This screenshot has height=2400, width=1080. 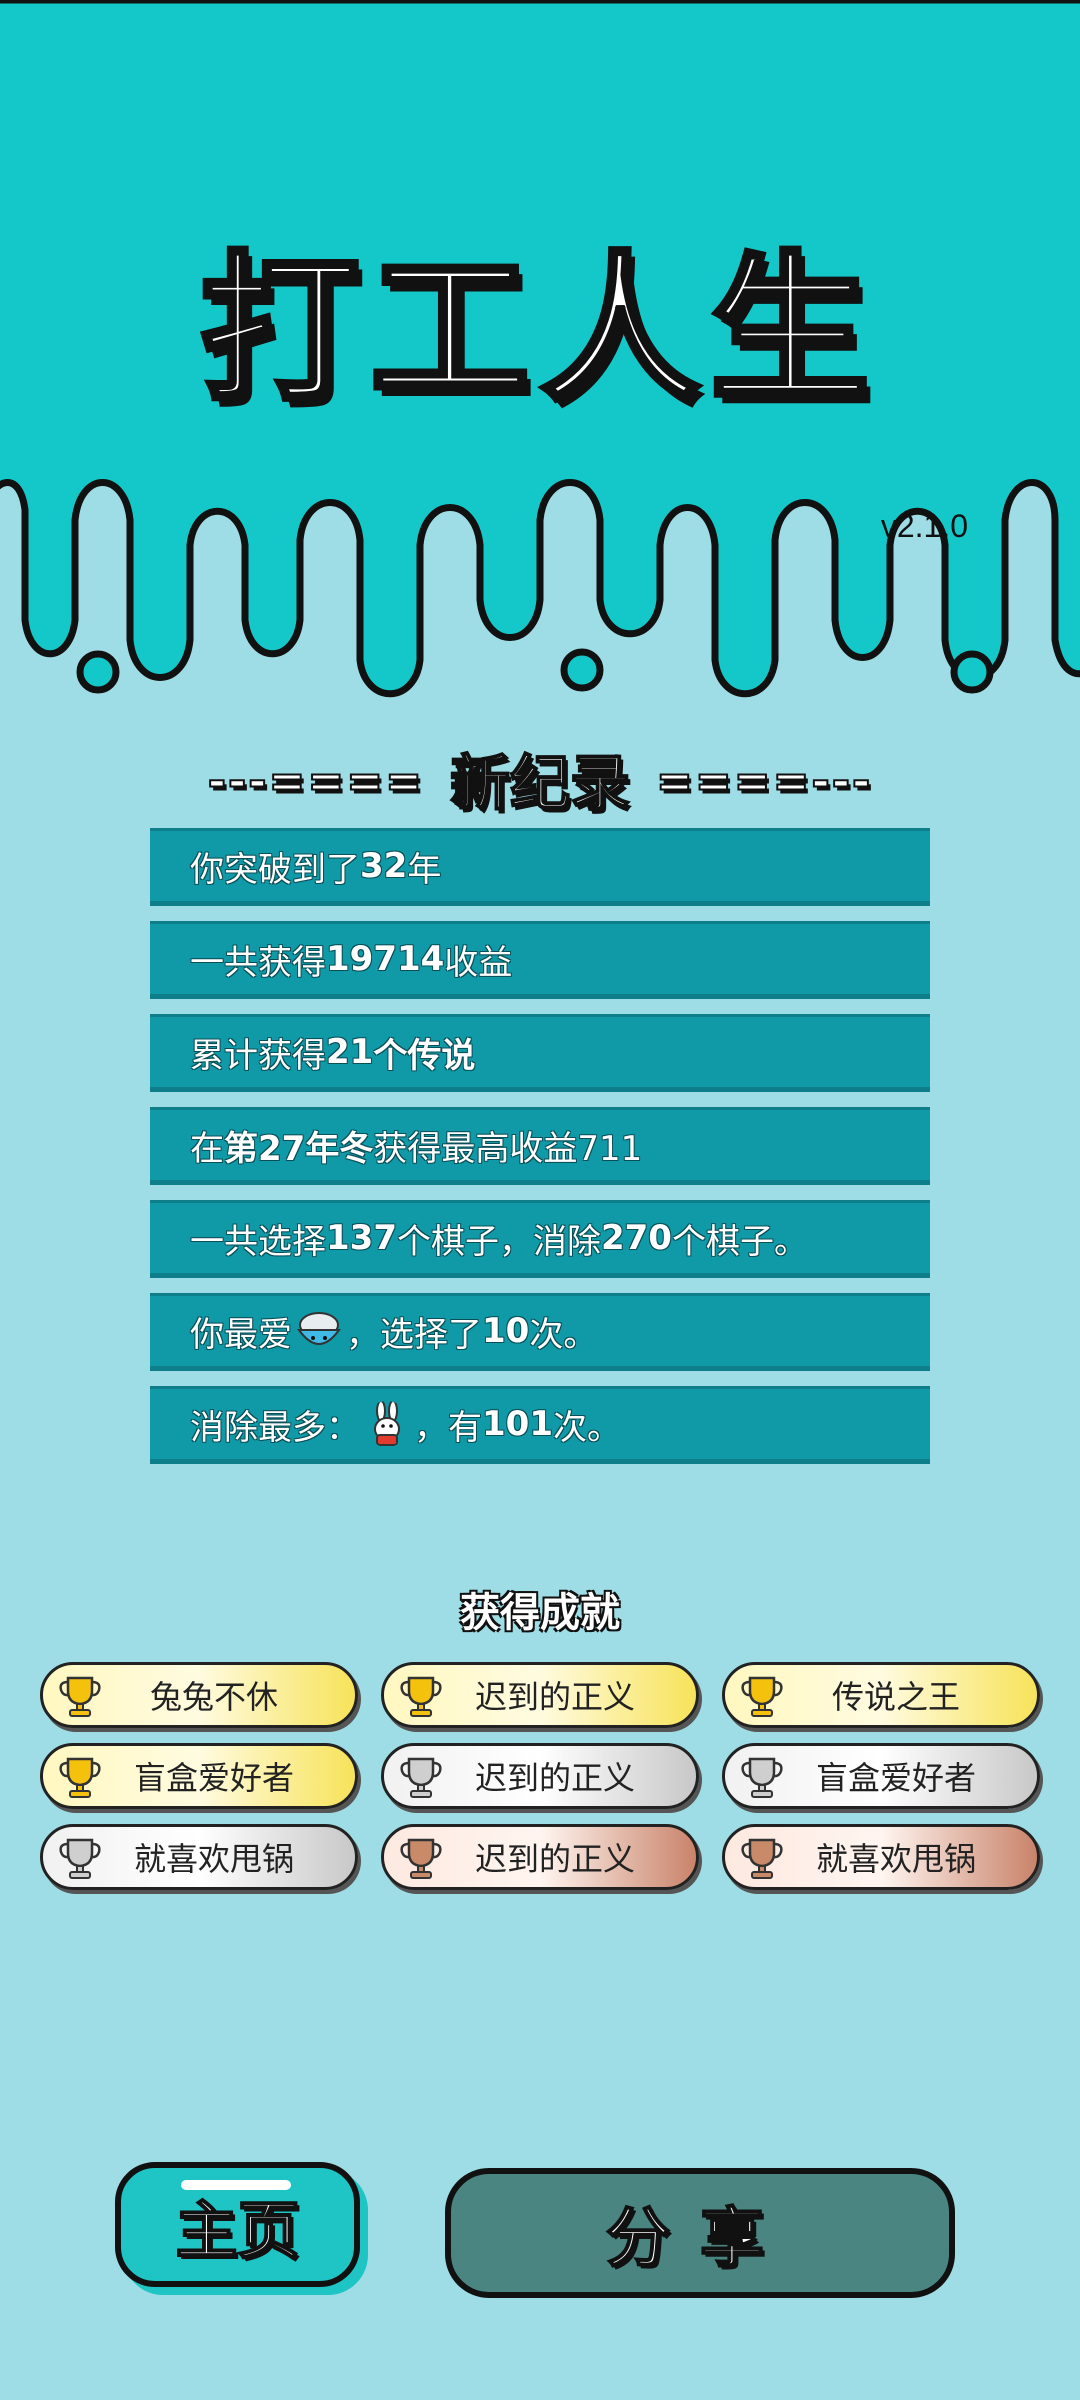 What do you see at coordinates (275, 1427) in the screenshot?
I see `record-text: 消除最多：` at bounding box center [275, 1427].